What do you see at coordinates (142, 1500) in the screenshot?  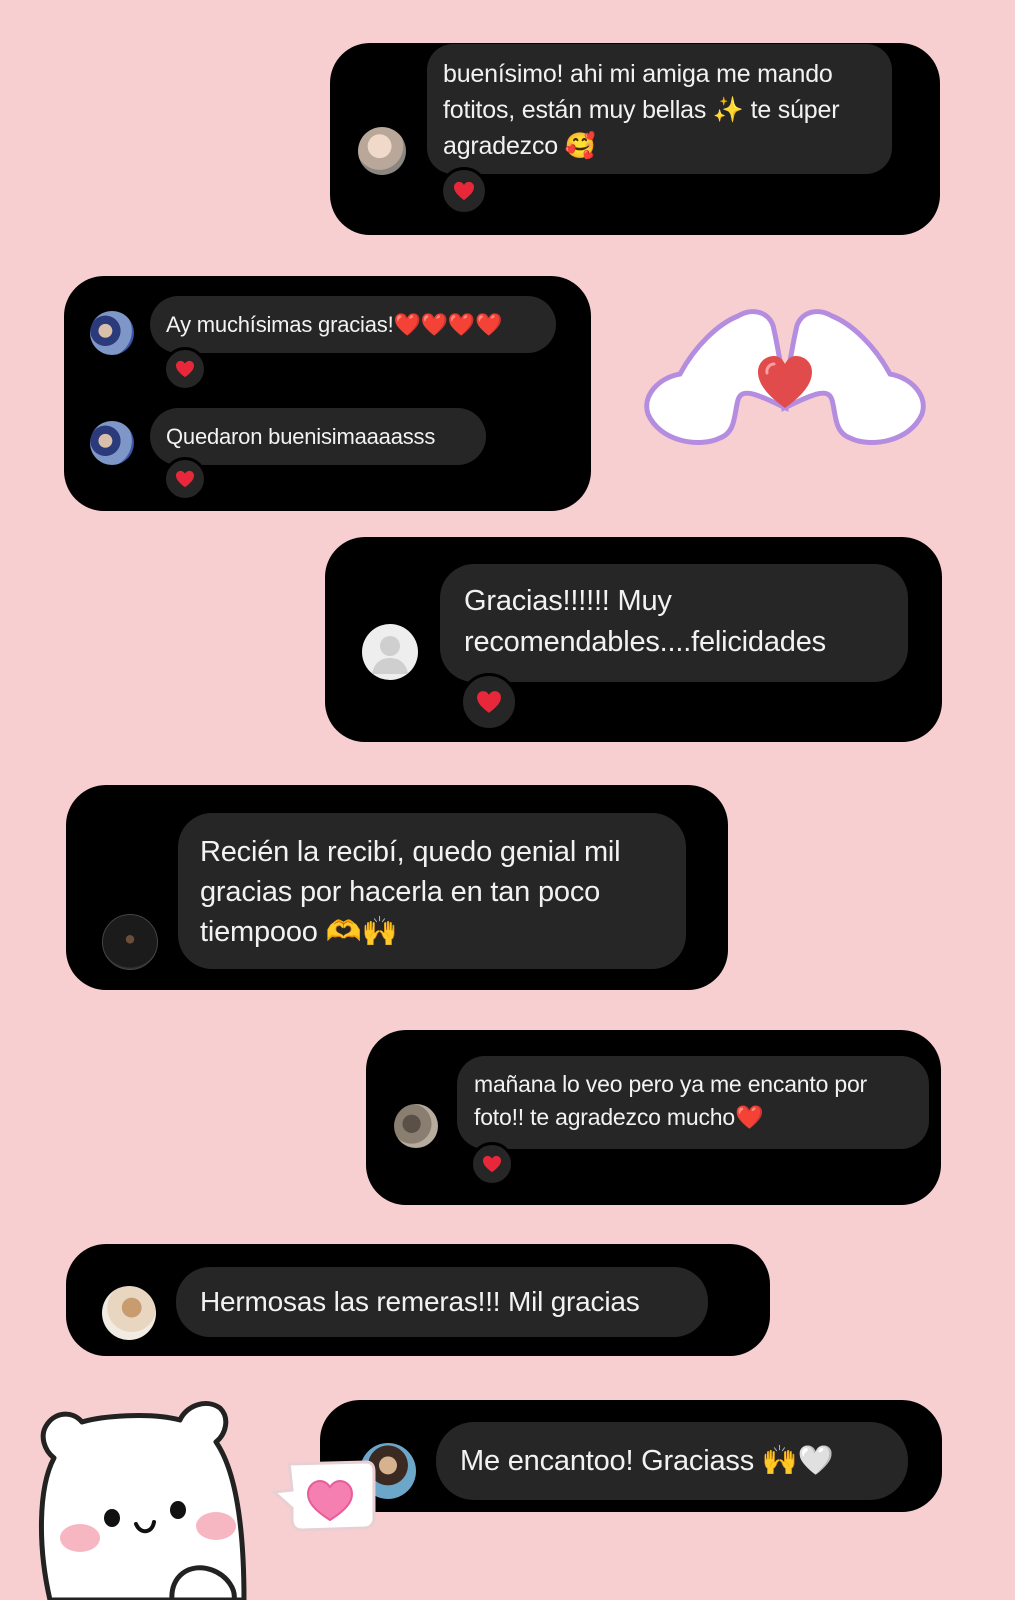 I see `white-bear-sticker` at bounding box center [142, 1500].